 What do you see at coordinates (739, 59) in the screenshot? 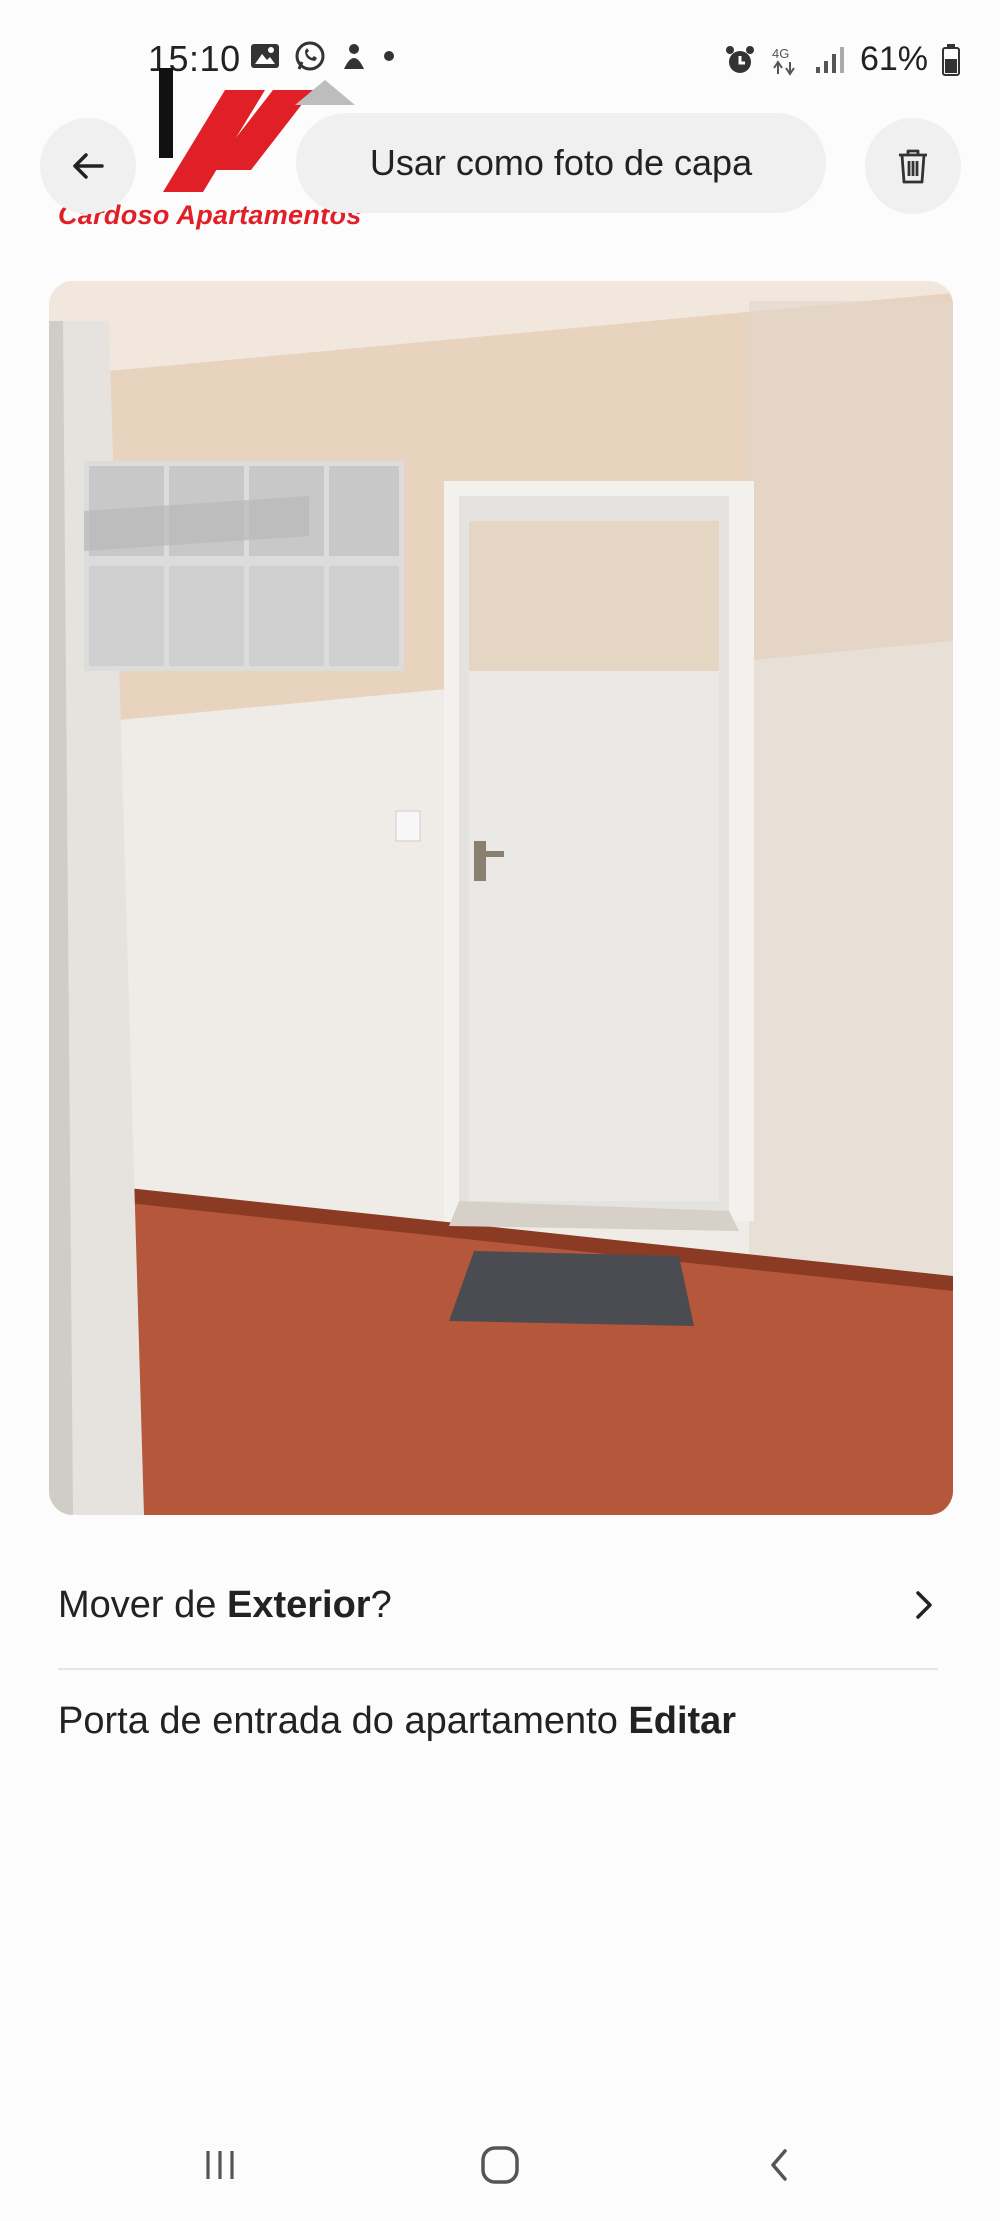
I see `alarm-icon` at bounding box center [739, 59].